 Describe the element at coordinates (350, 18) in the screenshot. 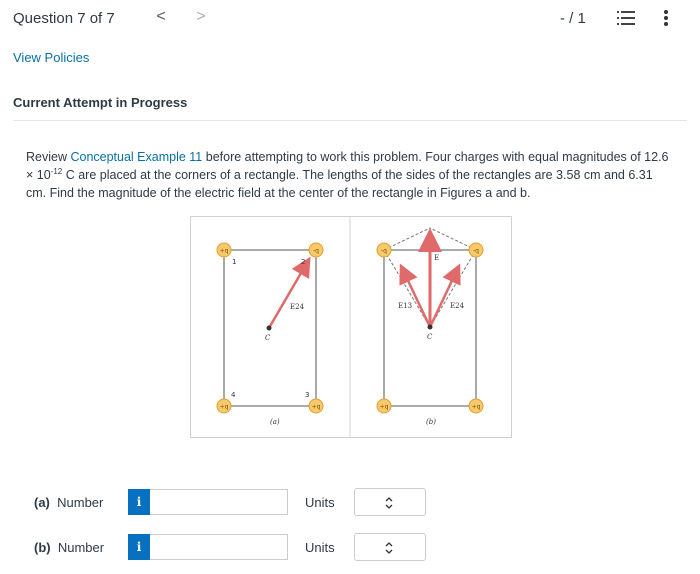

I see `question-header: Question 7 of 7 < > - / 1` at that location.